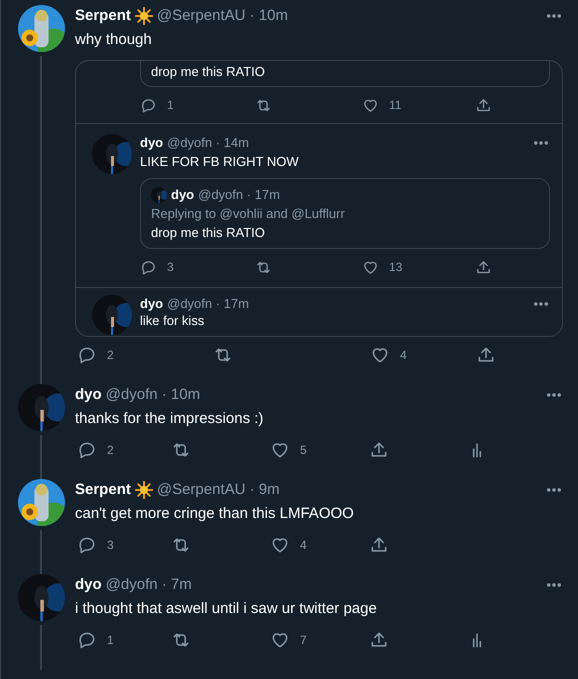 This screenshot has width=578, height=679. What do you see at coordinates (248, 214) in the screenshot?
I see `replying-to-text: Replying to @vohlii and @Lufflurr` at bounding box center [248, 214].